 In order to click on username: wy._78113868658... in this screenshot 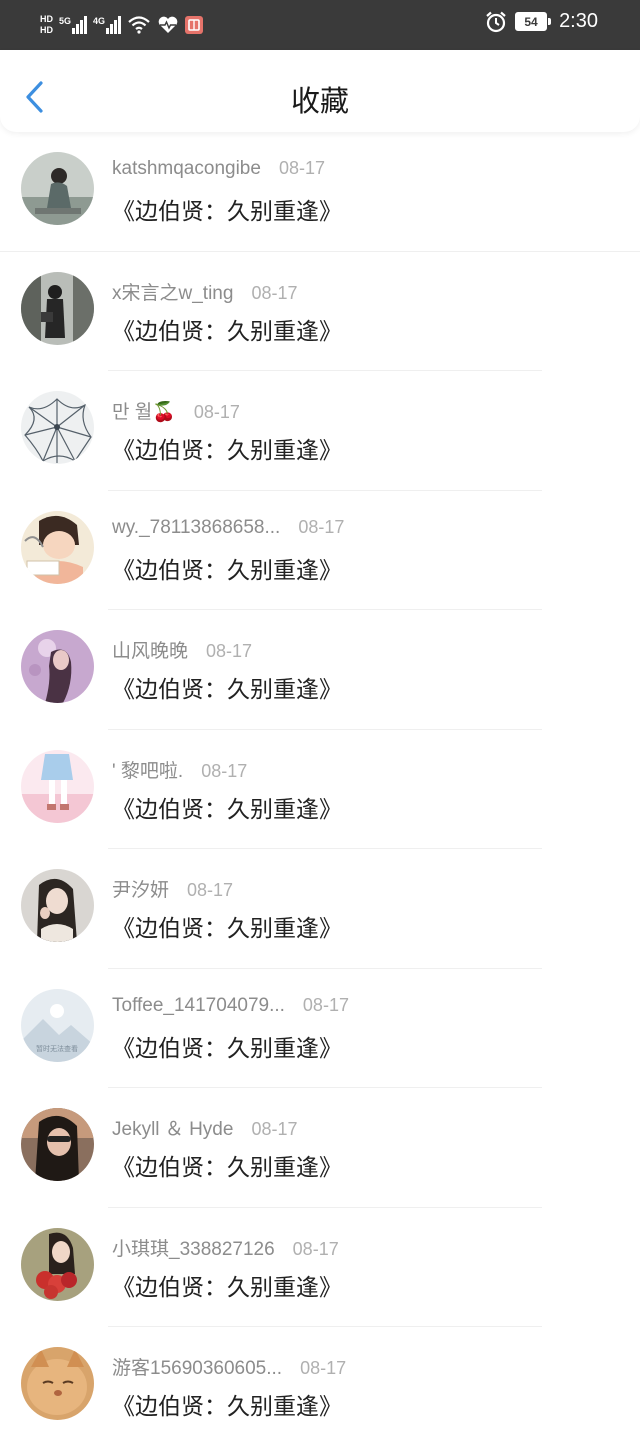, I will do `click(196, 528)`.